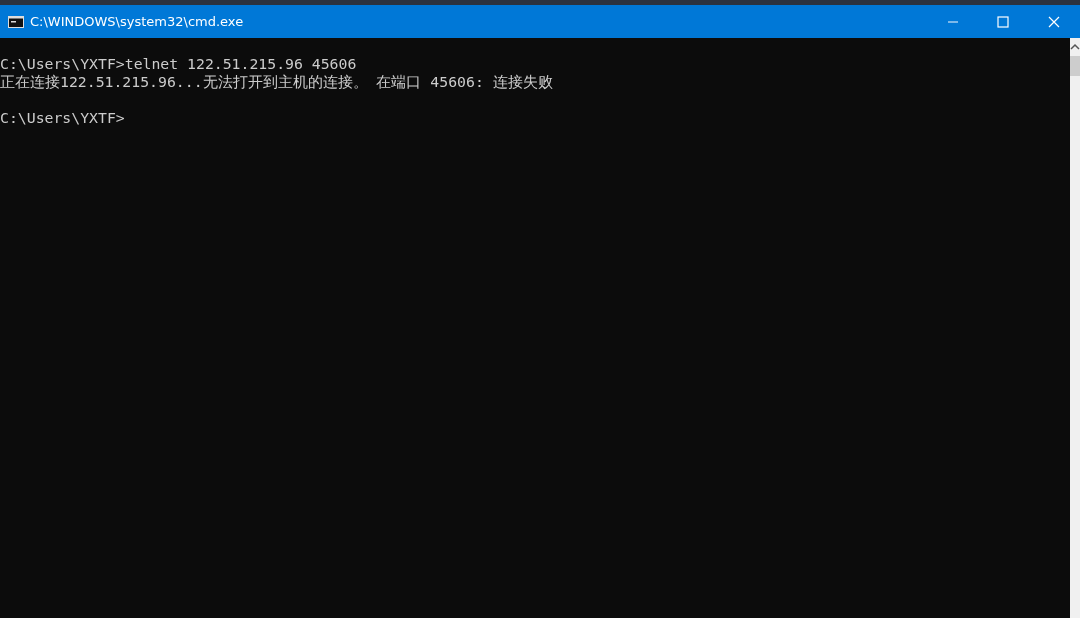 The width and height of the screenshot is (1080, 618). Describe the element at coordinates (1075, 66) in the screenshot. I see `scroll-thumb` at that location.